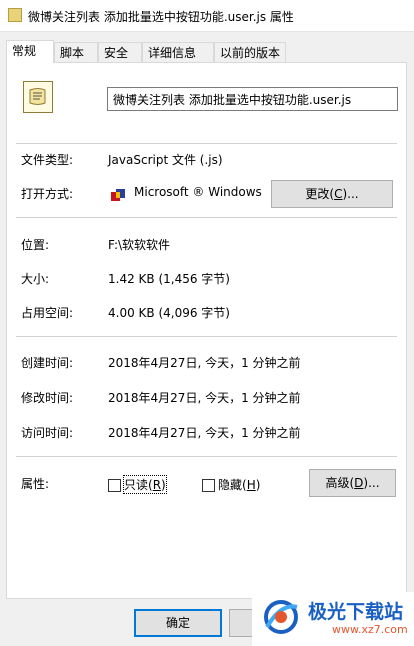 This screenshot has width=414, height=646. What do you see at coordinates (178, 623) in the screenshot?
I see `ok-button: 确定` at bounding box center [178, 623].